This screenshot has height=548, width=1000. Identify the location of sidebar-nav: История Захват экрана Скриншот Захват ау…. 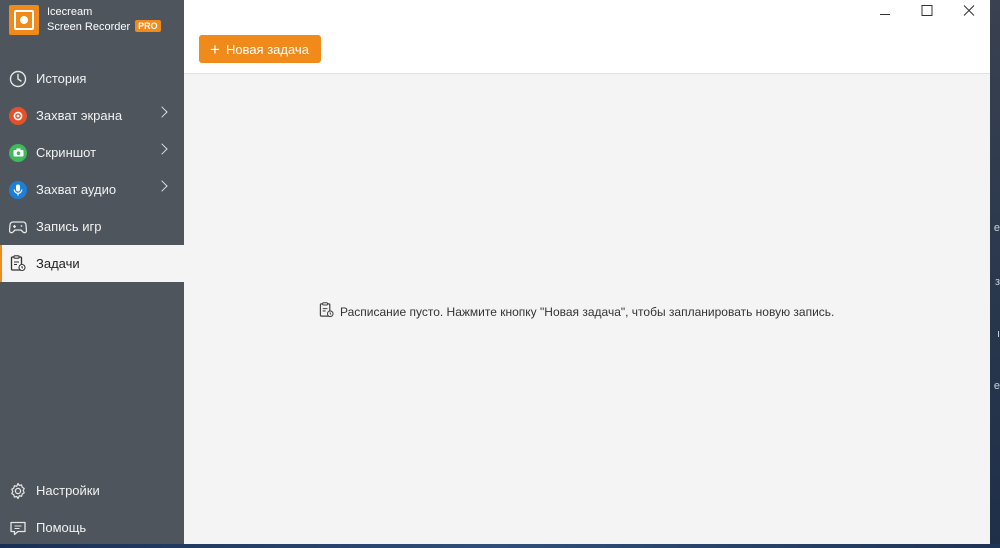
(92, 171).